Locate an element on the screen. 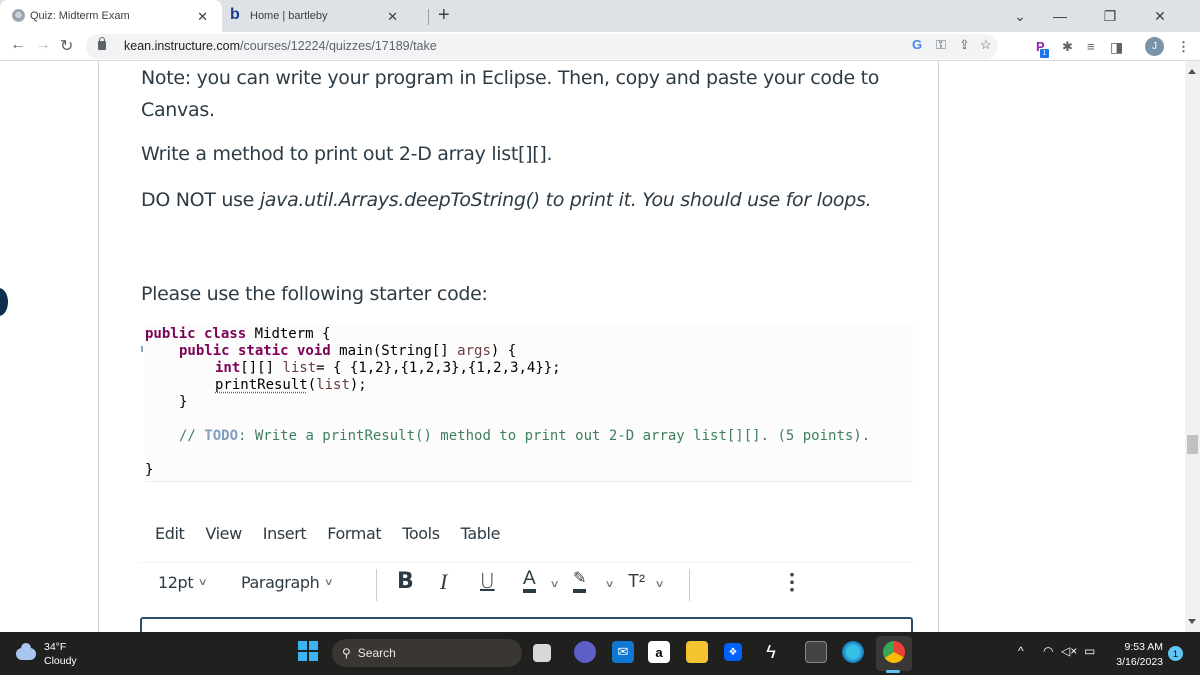 The width and height of the screenshot is (1200, 675). notification-badge: 1 is located at coordinates (1175, 653).